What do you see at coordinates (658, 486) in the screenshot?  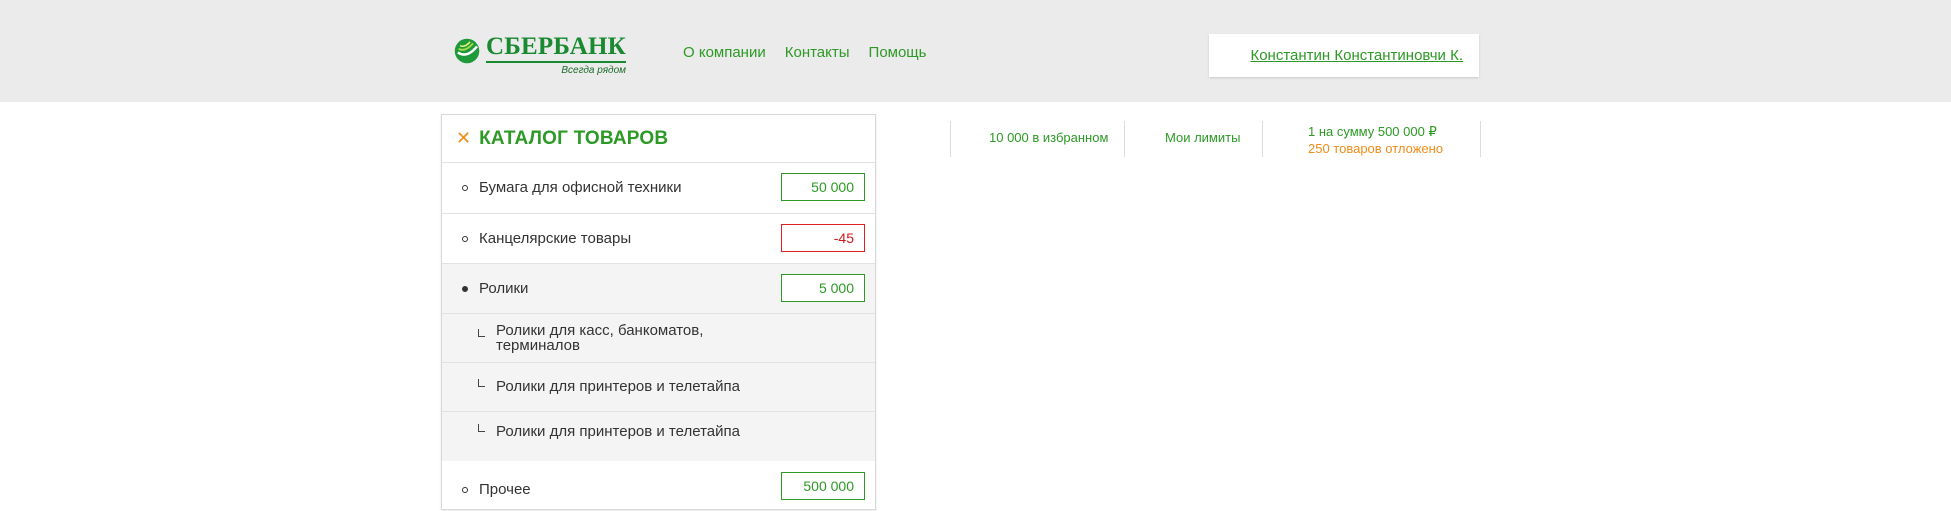 I see `catalog-row-other: Прочее 500 000` at bounding box center [658, 486].